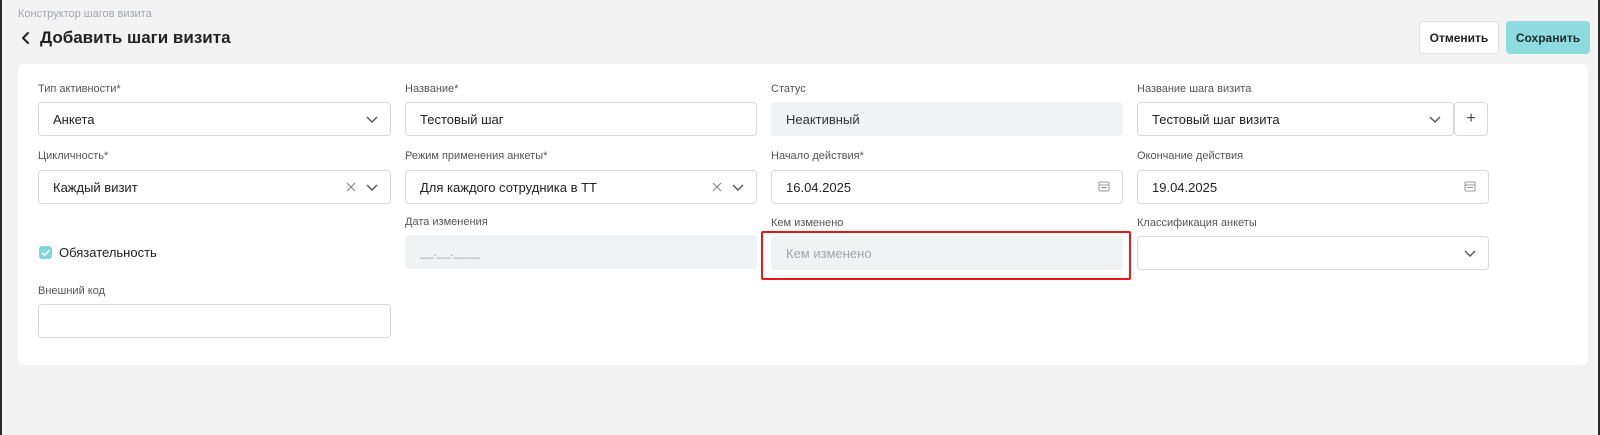 The image size is (1600, 435). I want to click on apply-mode-value: Для каждого сотрудника в ТТ, so click(508, 187).